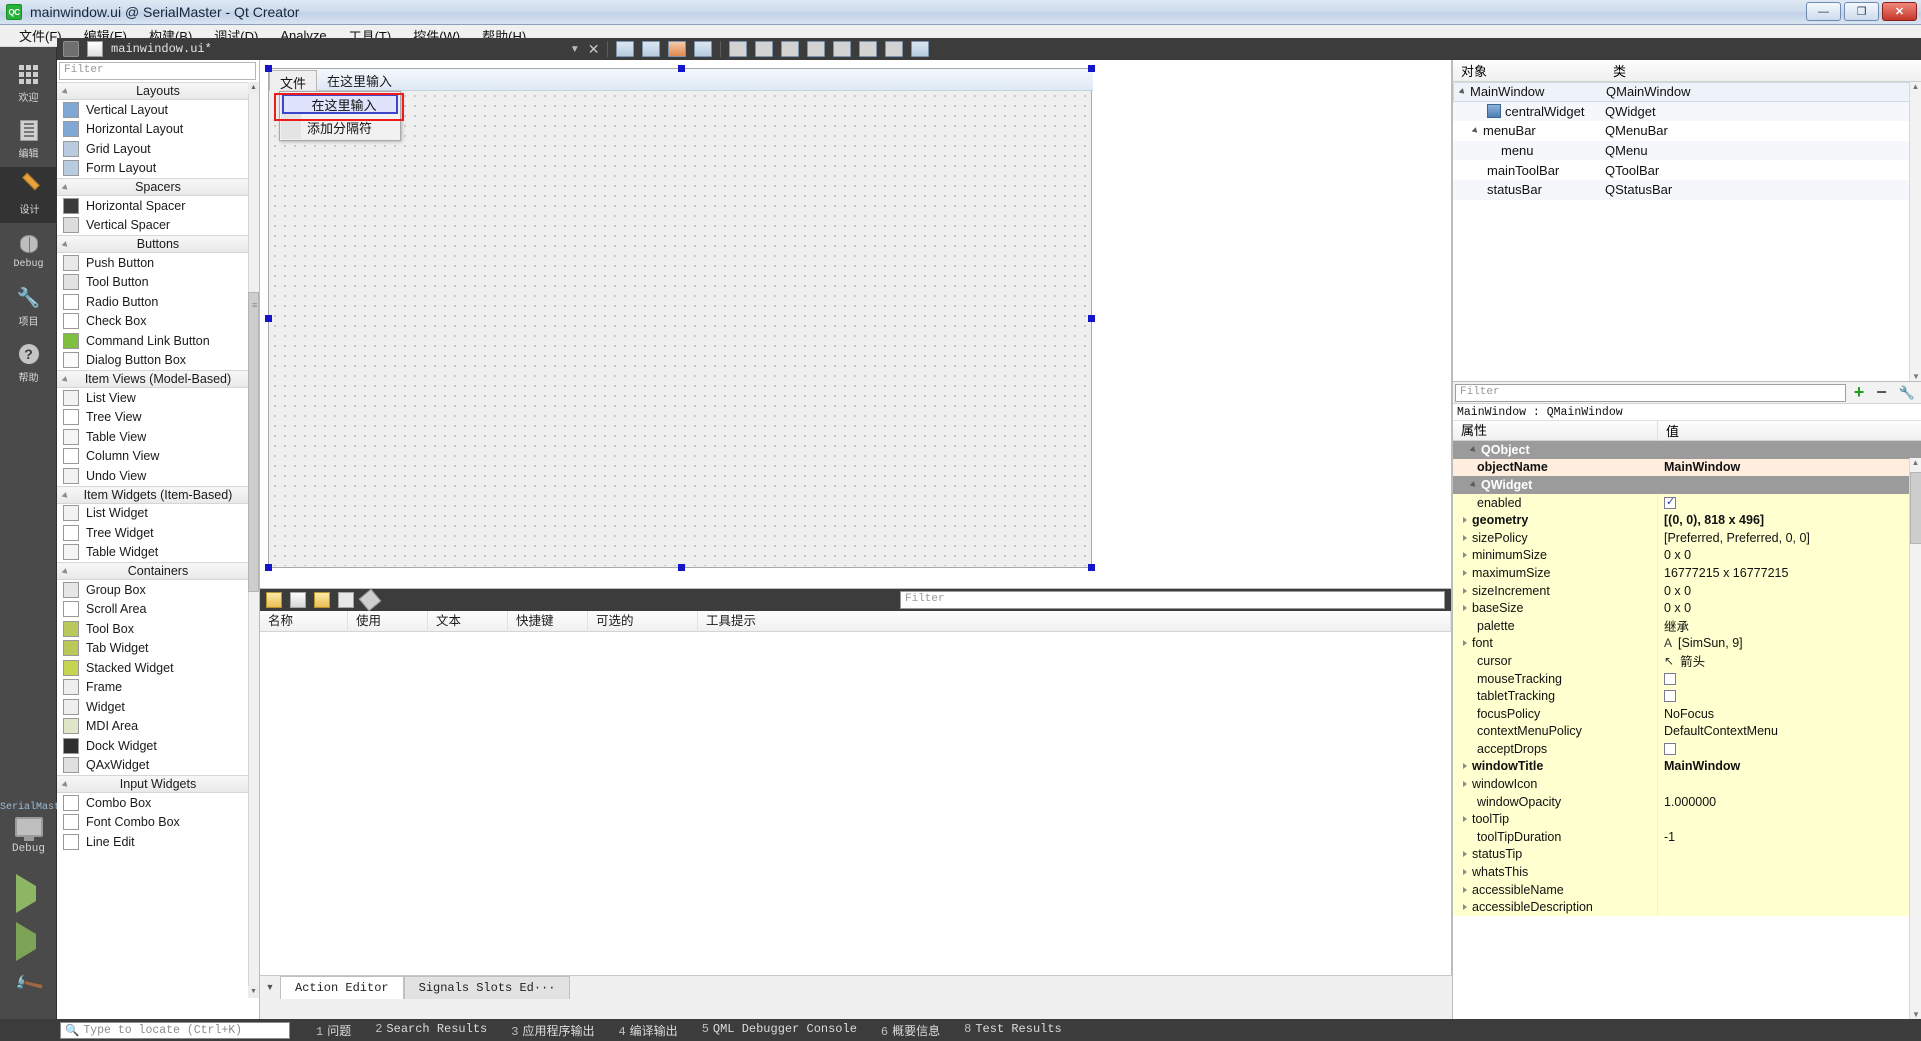  Describe the element at coordinates (26, 941) in the screenshot. I see `run-debug-button` at that location.